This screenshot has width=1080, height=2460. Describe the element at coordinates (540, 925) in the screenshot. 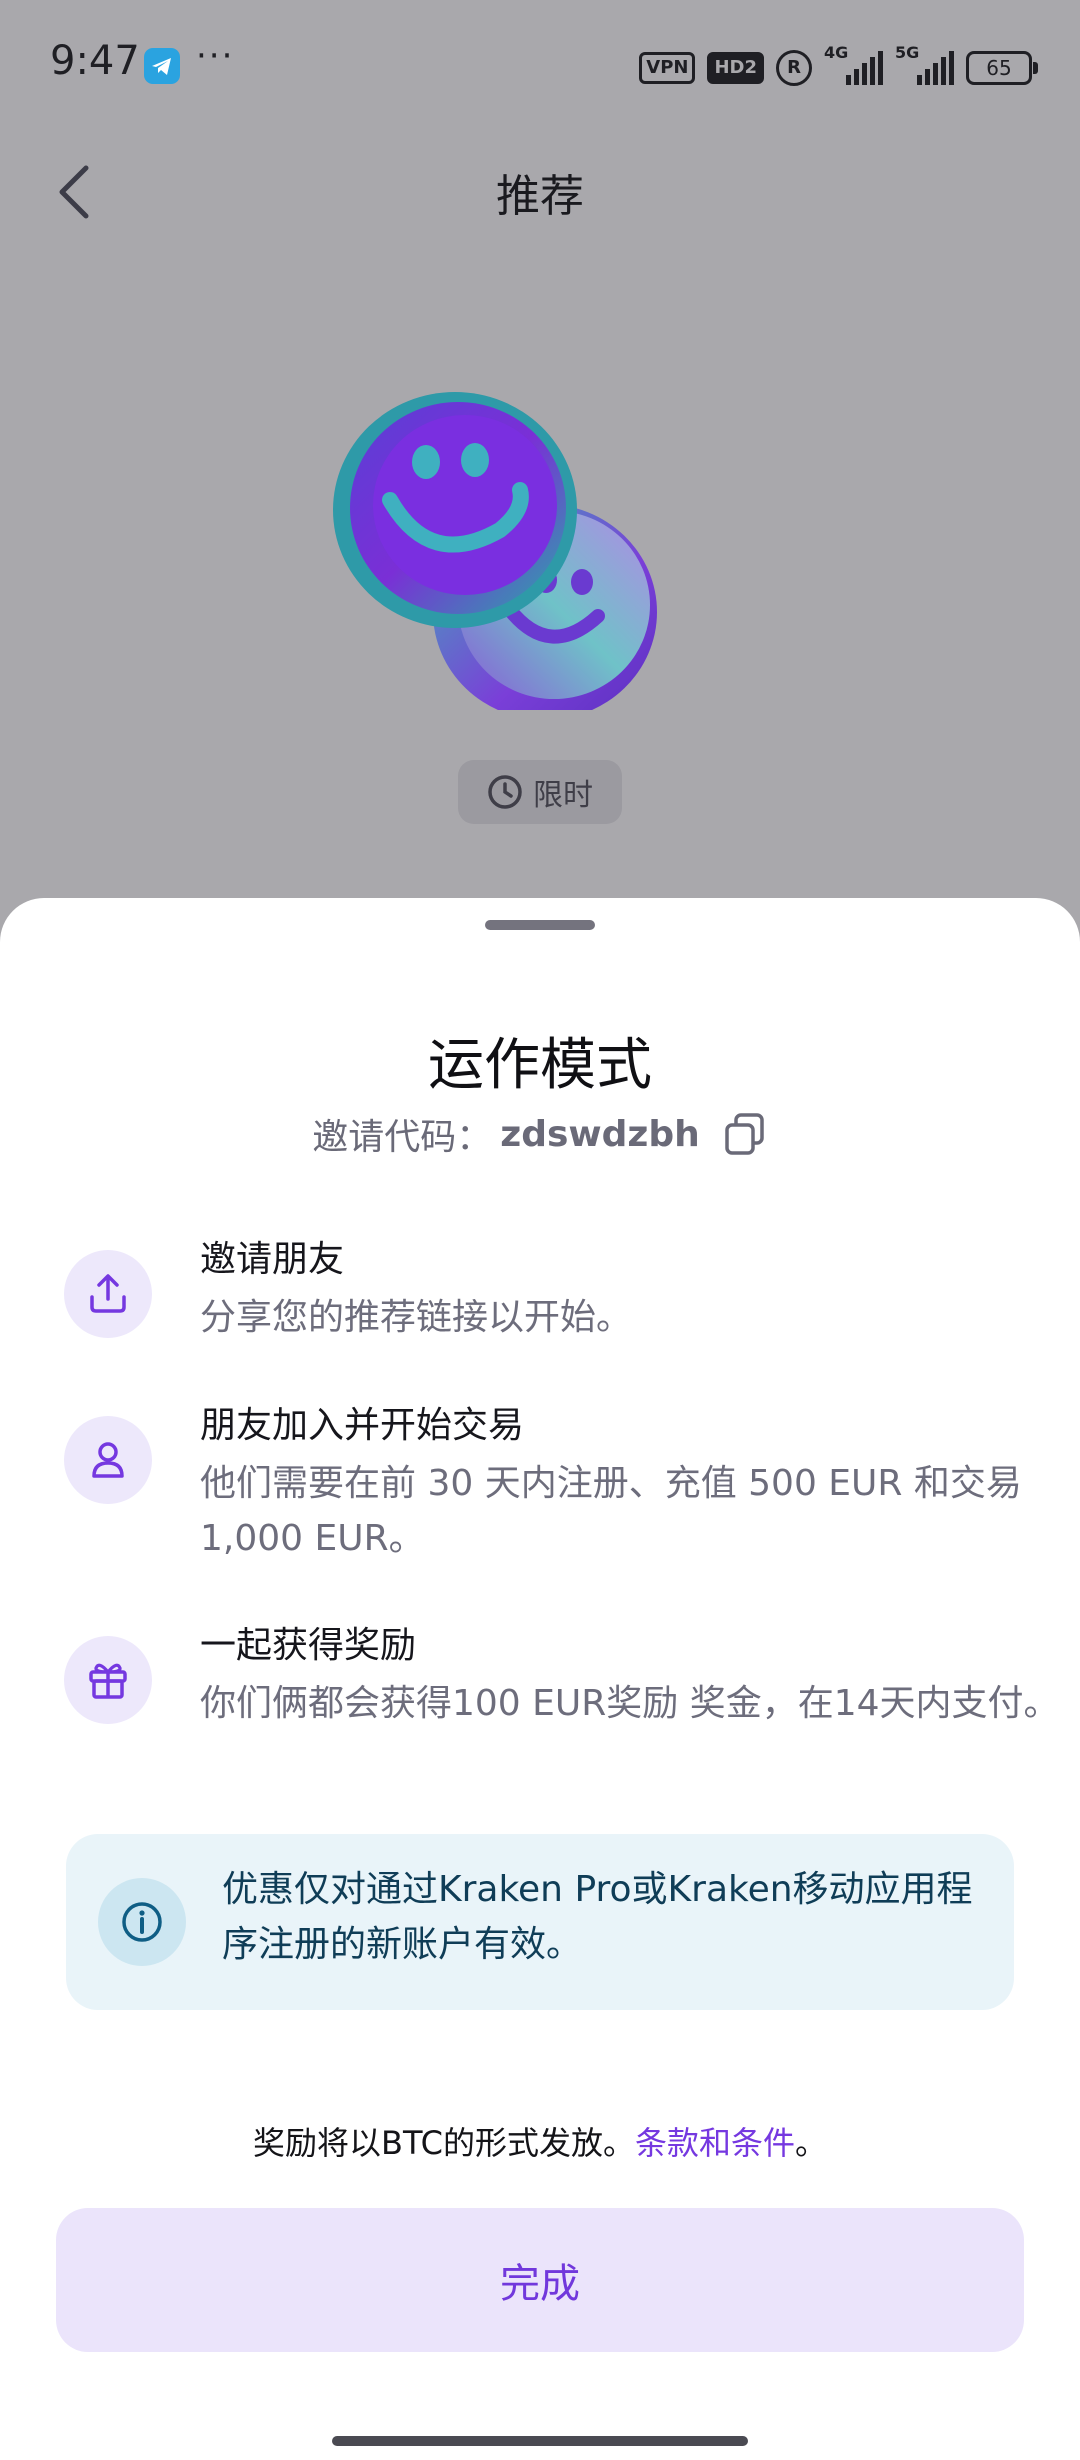

I see `sheet-drag-handle` at that location.